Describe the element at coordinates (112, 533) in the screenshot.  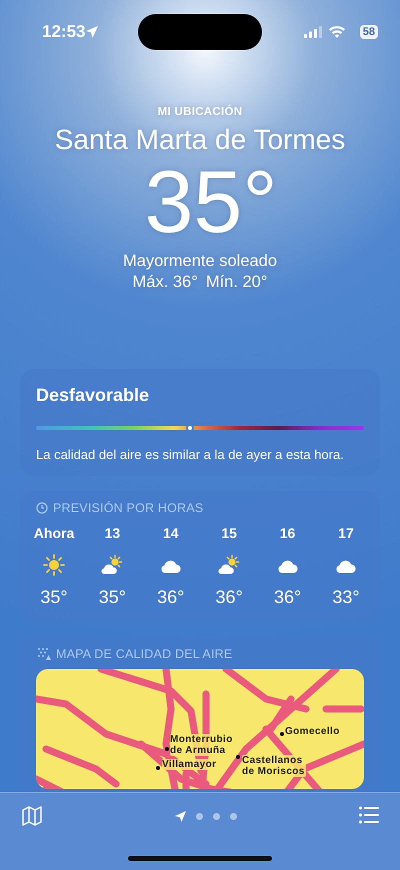
I see `hour-label: 13` at that location.